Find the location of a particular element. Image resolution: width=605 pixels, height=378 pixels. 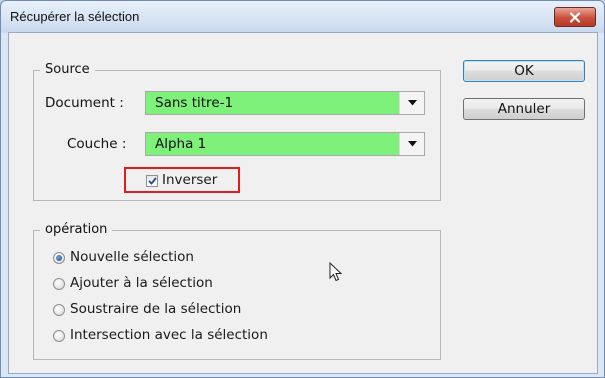

close-icon is located at coordinates (575, 17).